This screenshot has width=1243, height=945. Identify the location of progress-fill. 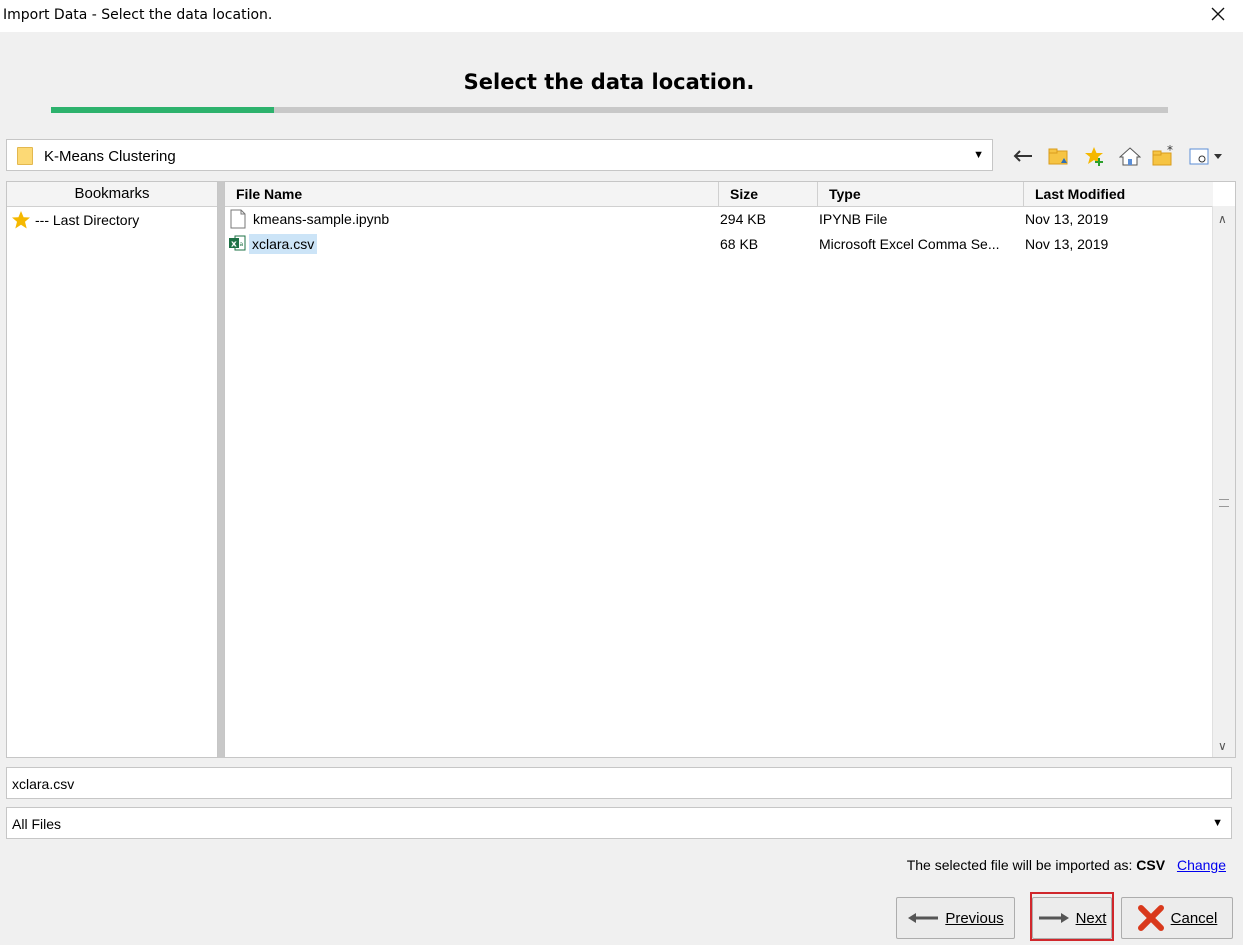
(163, 110).